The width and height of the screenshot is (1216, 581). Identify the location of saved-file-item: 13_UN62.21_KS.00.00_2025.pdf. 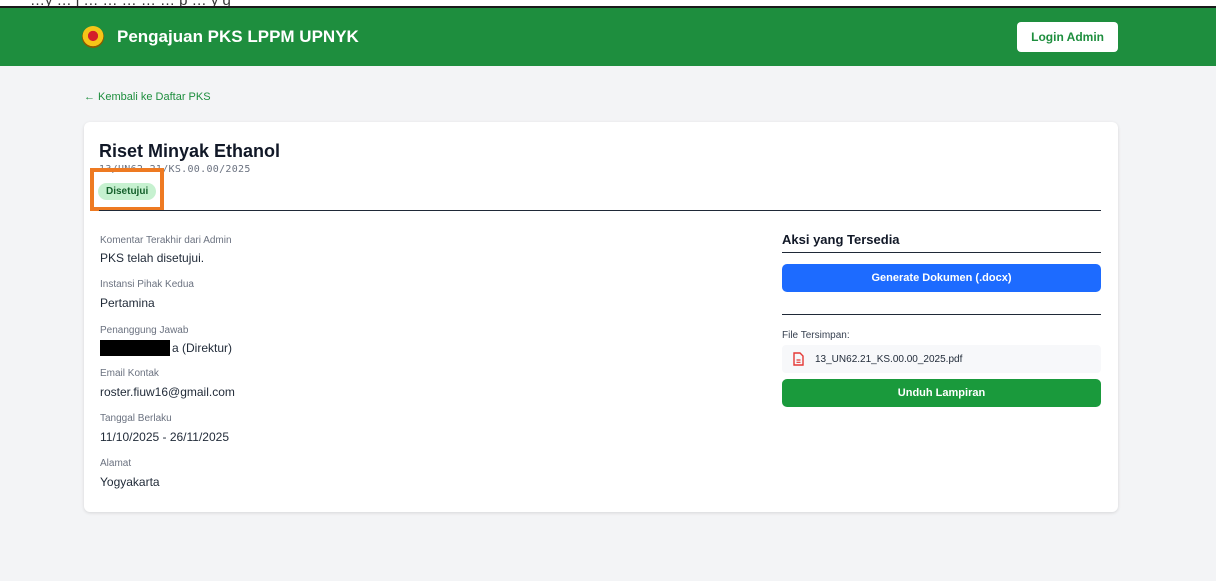
(941, 359).